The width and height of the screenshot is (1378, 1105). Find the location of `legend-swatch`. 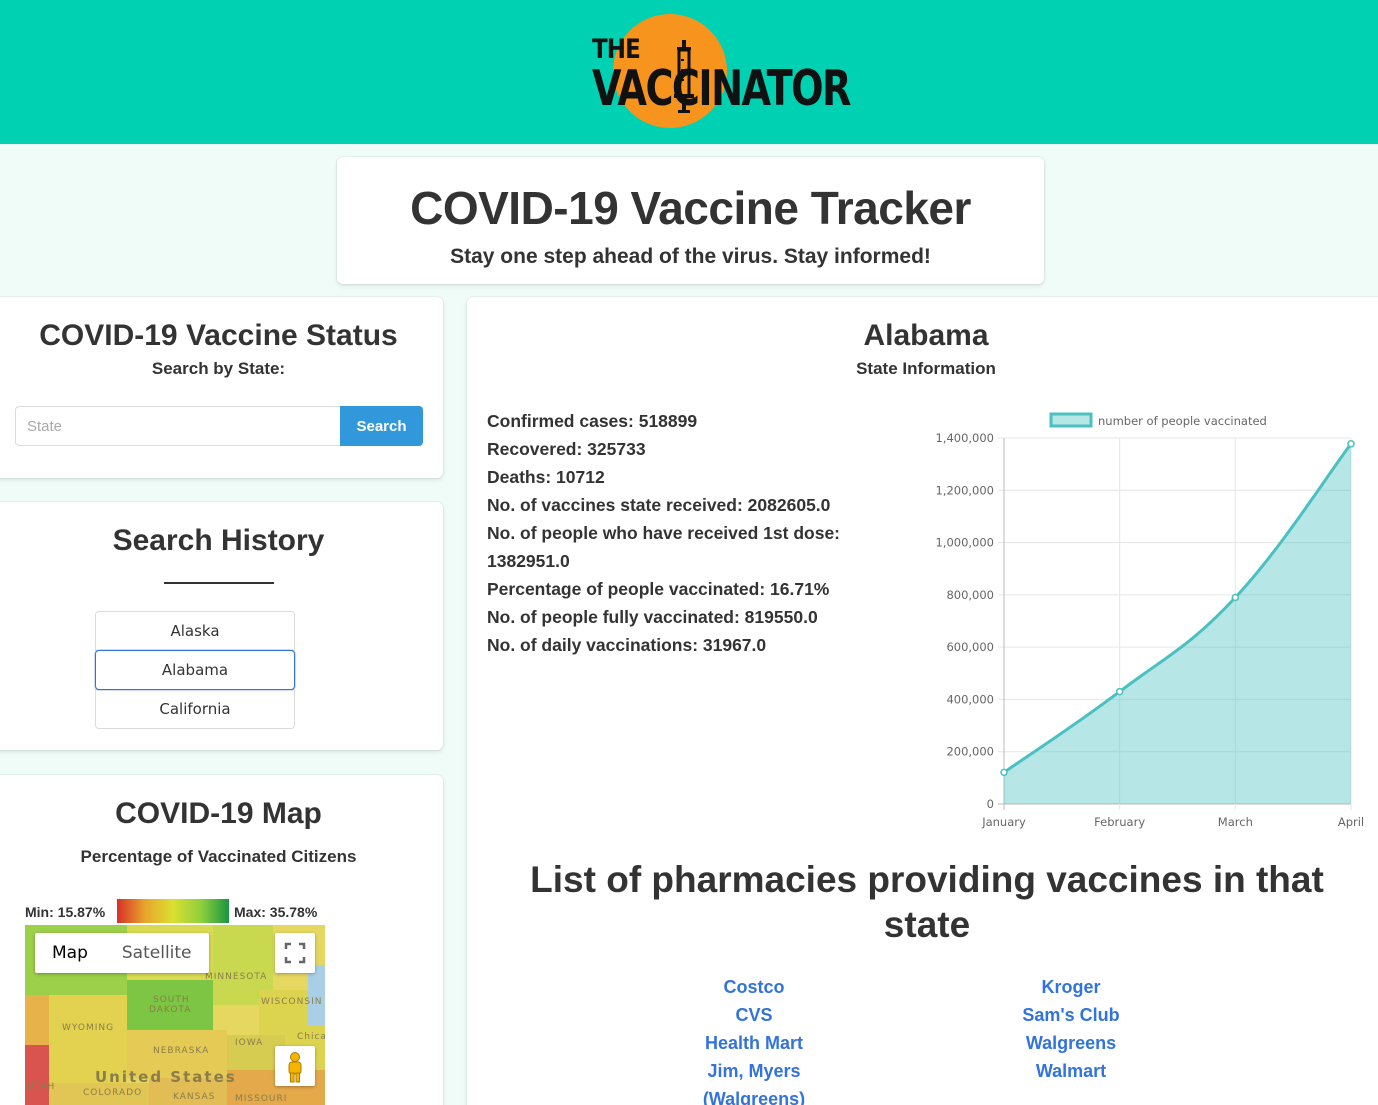

legend-swatch is located at coordinates (1071, 420).